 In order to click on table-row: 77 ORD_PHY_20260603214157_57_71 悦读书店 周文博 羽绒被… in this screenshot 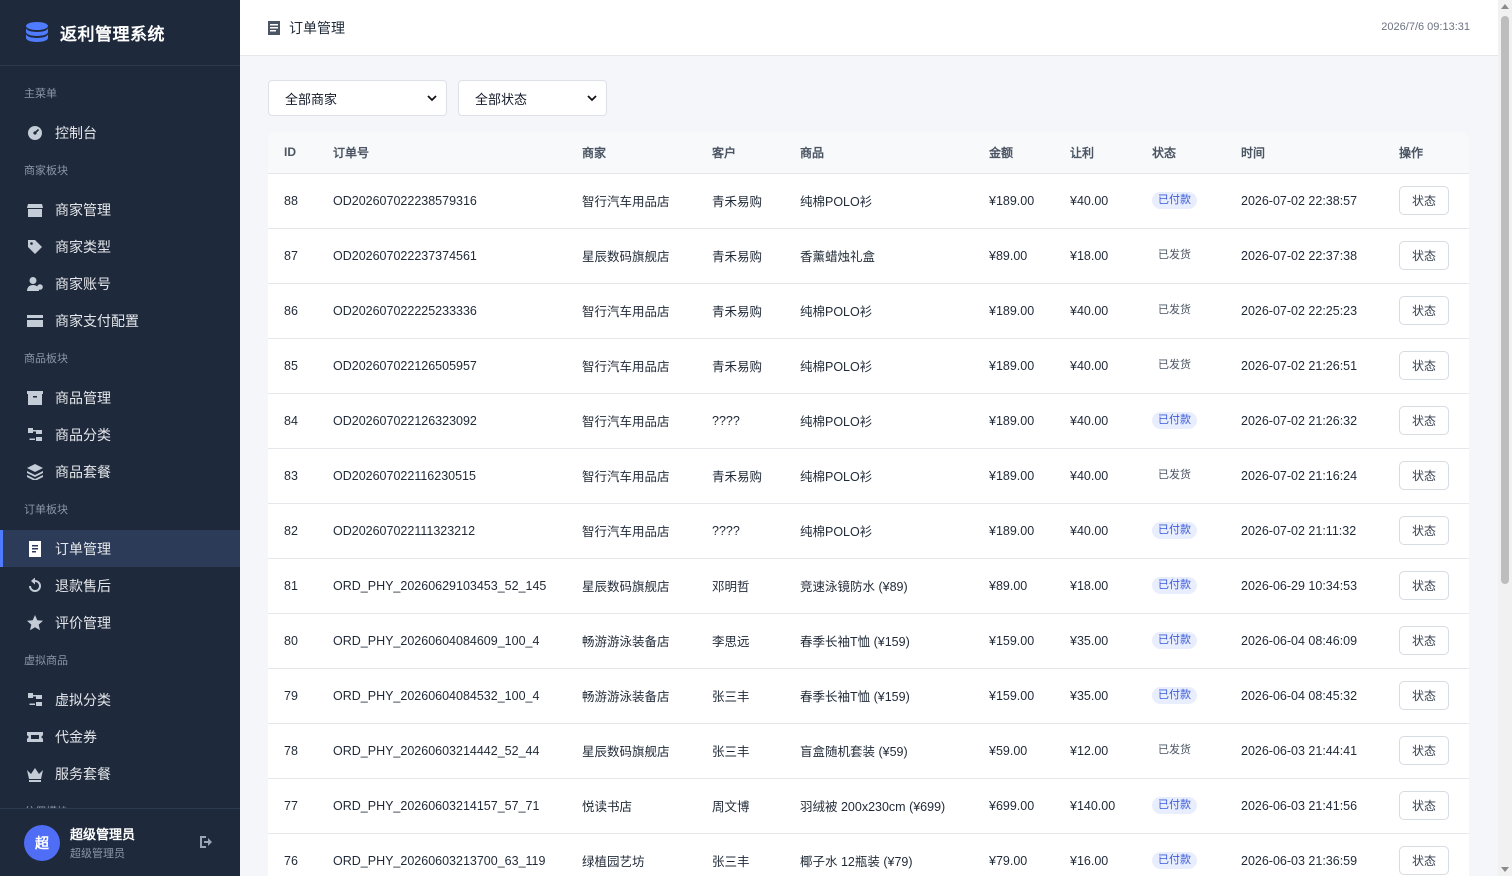, I will do `click(868, 806)`.